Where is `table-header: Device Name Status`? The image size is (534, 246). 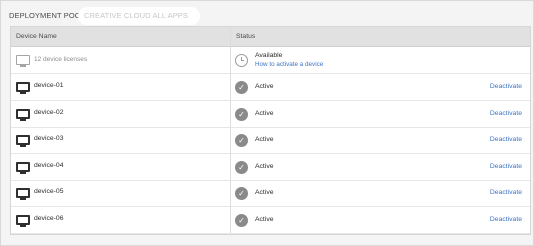
table-header: Device Name Status is located at coordinates (270, 37).